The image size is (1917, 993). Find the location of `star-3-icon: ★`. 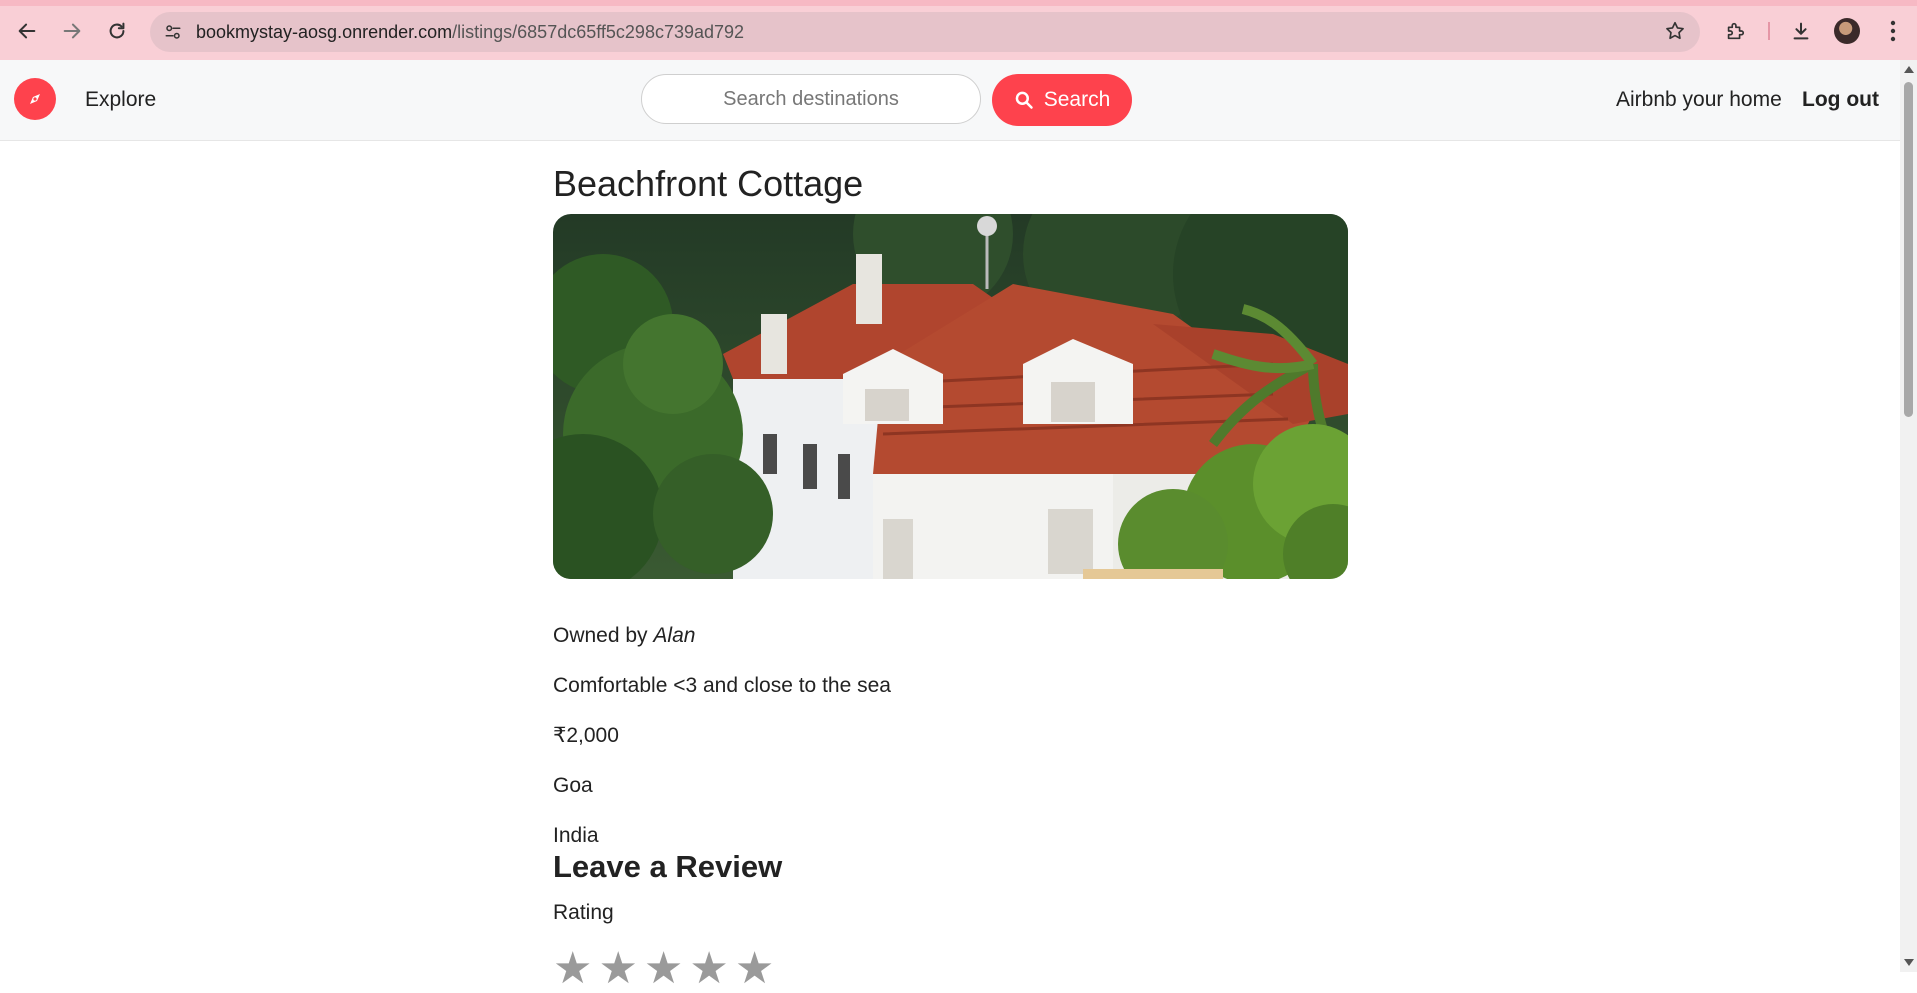

star-3-icon: ★ is located at coordinates (663, 969).